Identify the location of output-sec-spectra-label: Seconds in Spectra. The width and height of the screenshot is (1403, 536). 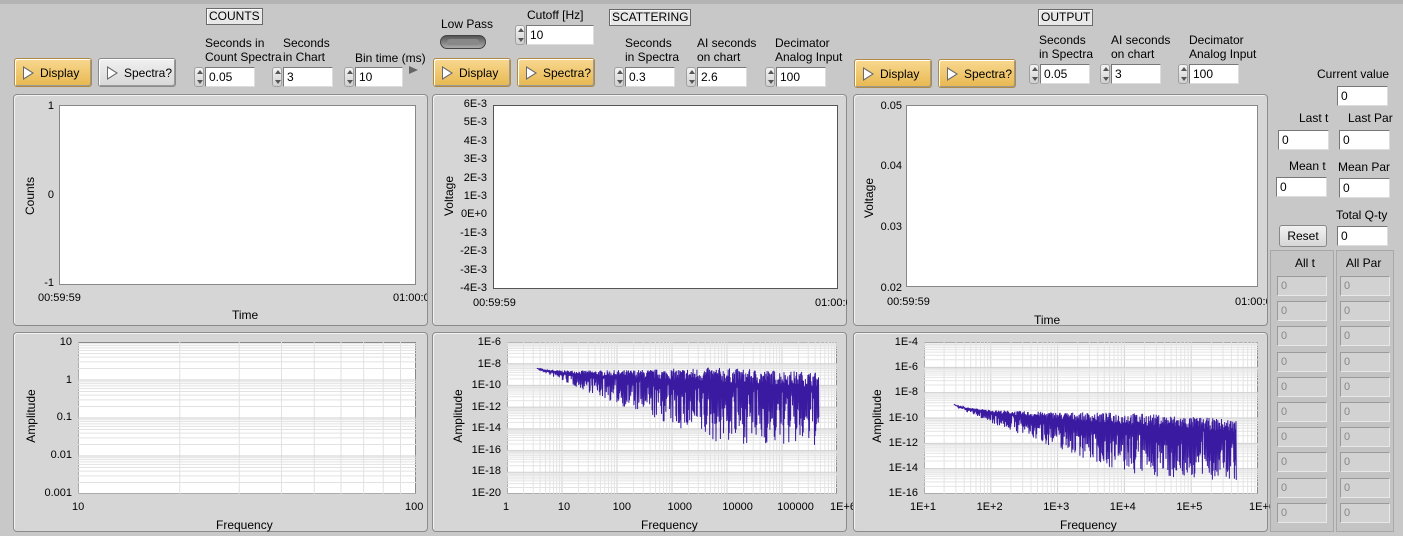
(1066, 47).